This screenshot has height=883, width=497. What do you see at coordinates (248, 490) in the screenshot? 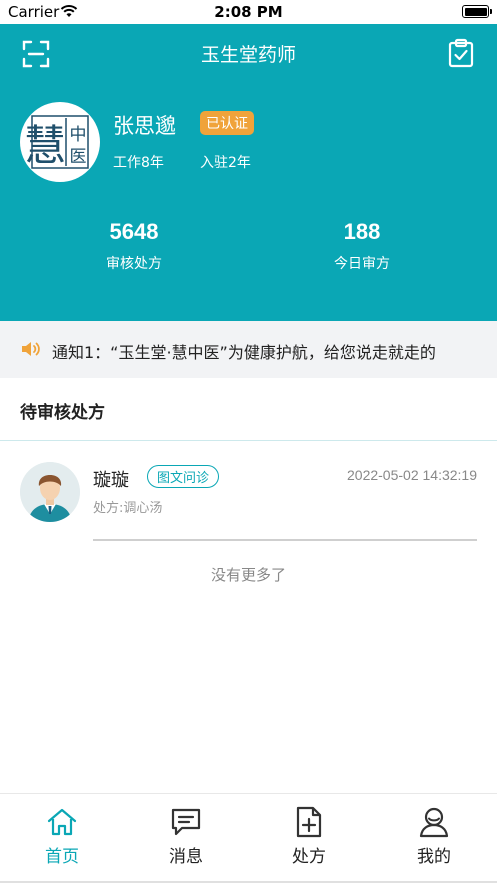
I see `prescription-item: 璇璇 图文问诊 2022-05-02 14:32:19 处方:调心汤` at bounding box center [248, 490].